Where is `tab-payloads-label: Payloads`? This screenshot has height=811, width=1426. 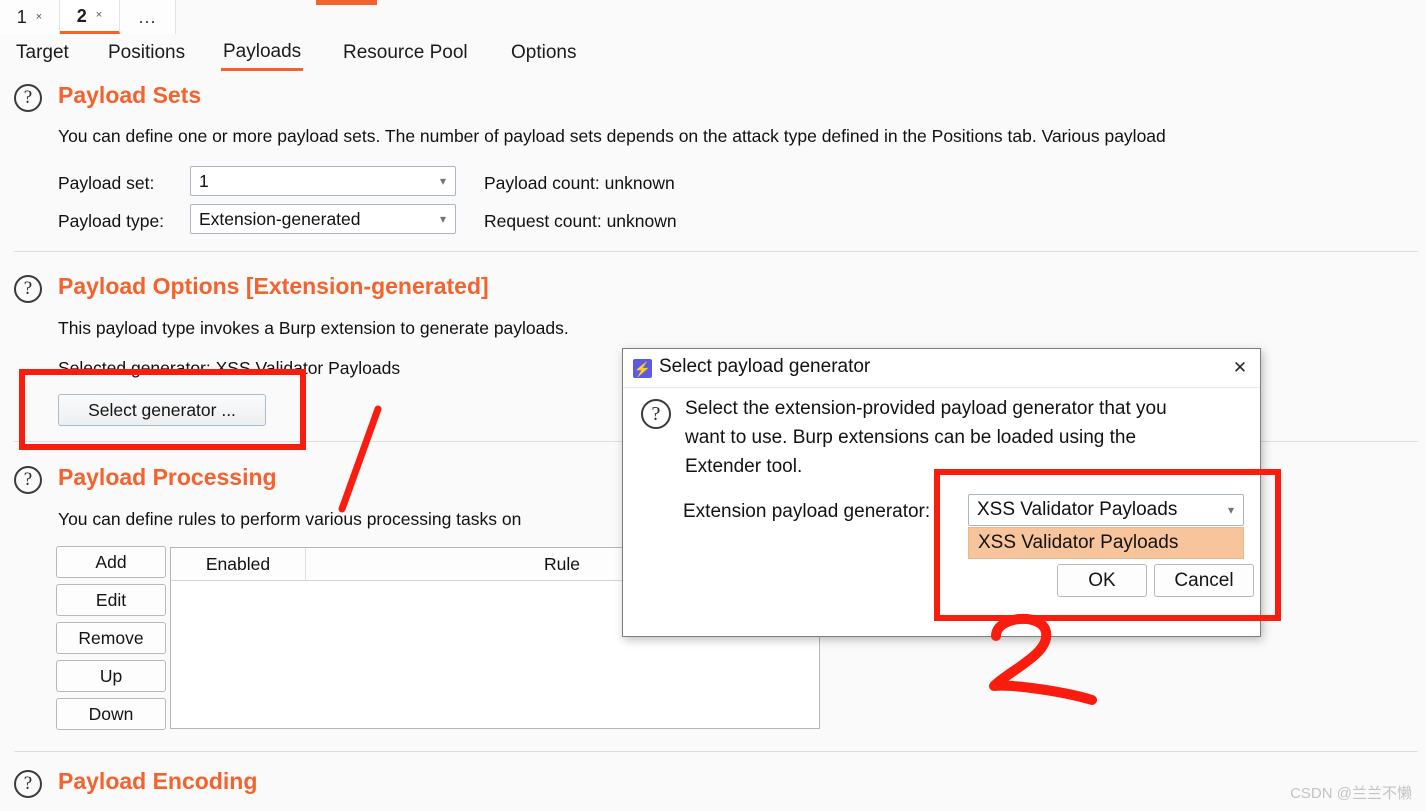
tab-payloads-label: Payloads is located at coordinates (262, 51).